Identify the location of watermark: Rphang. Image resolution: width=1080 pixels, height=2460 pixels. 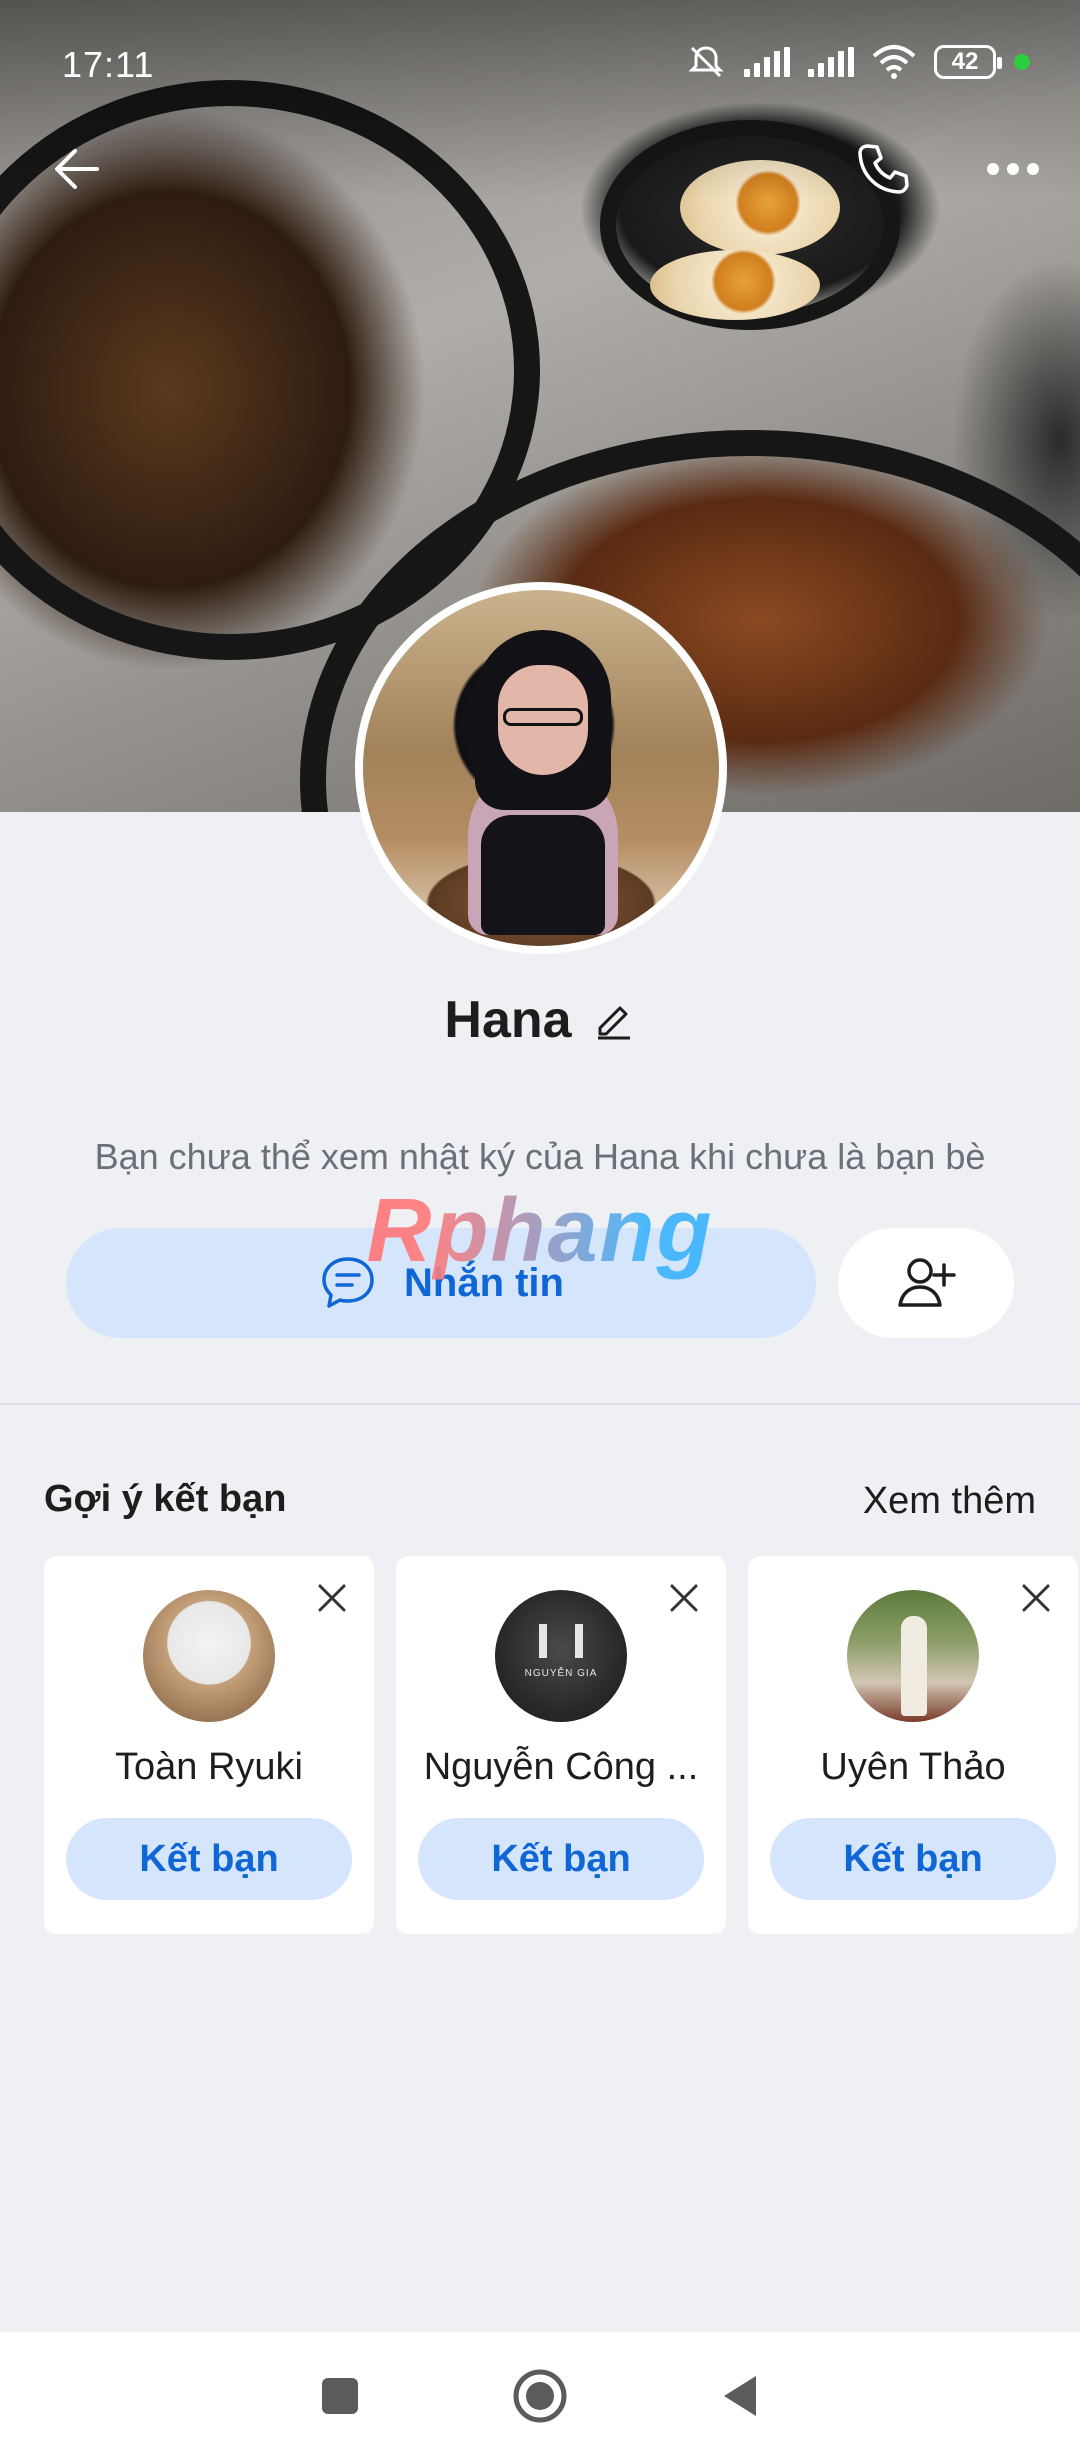
(540, 1231).